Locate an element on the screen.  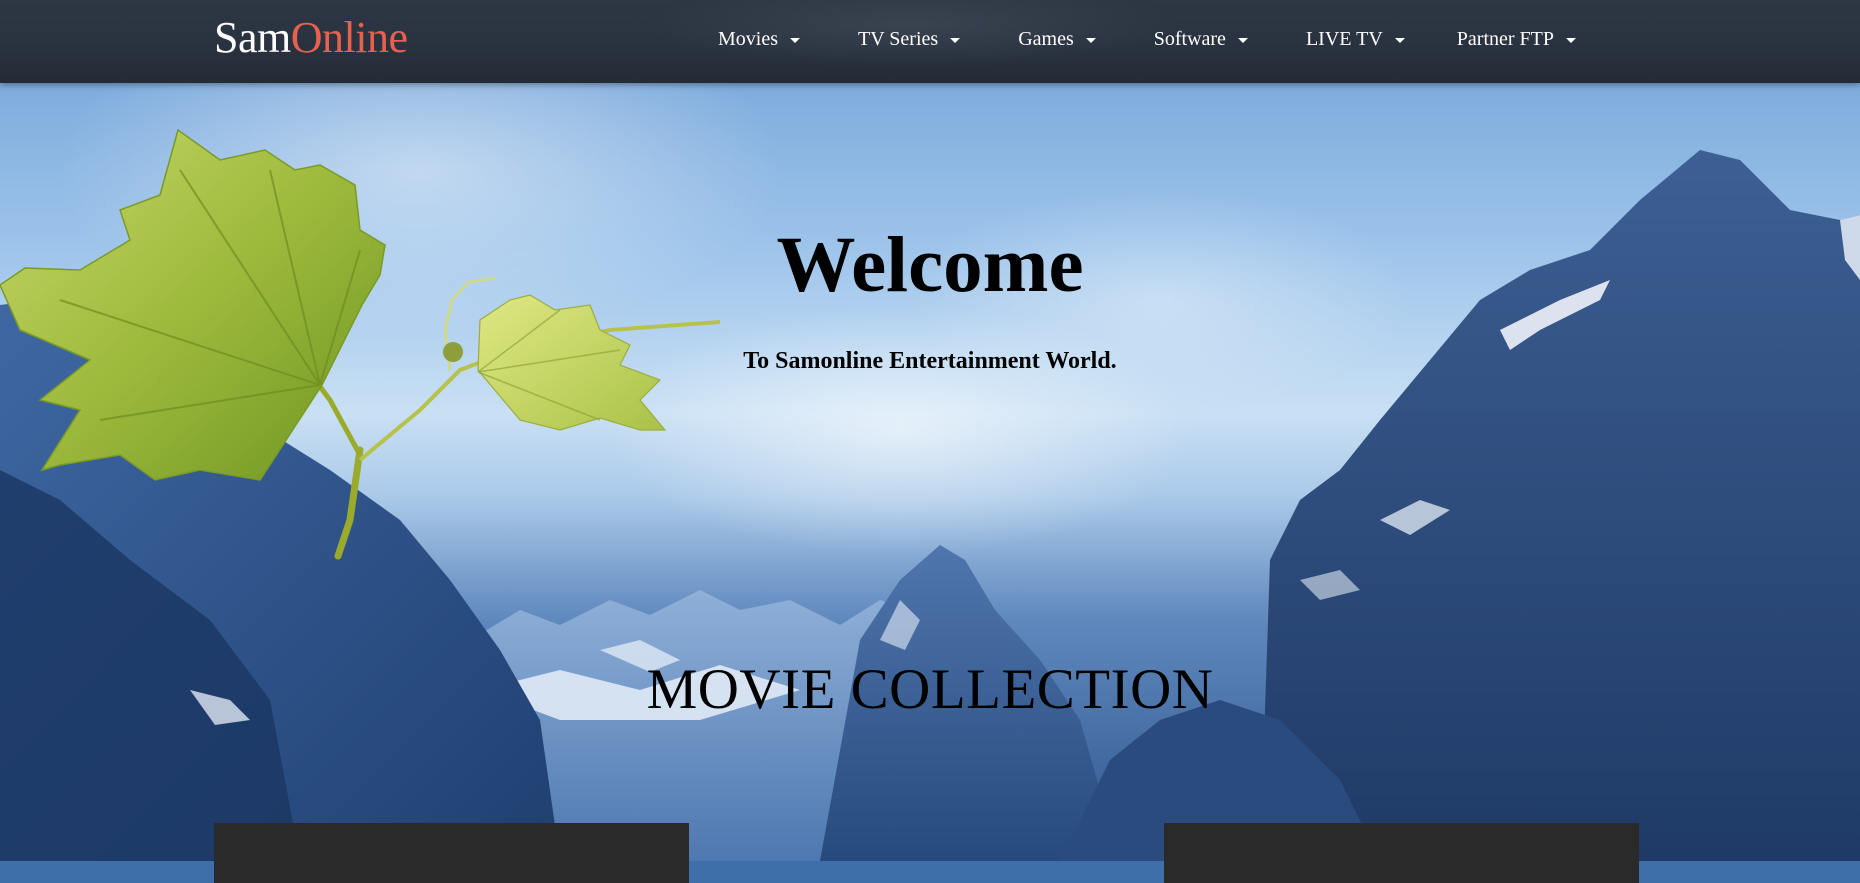
nav-item-label: TV Series is located at coordinates (898, 38).